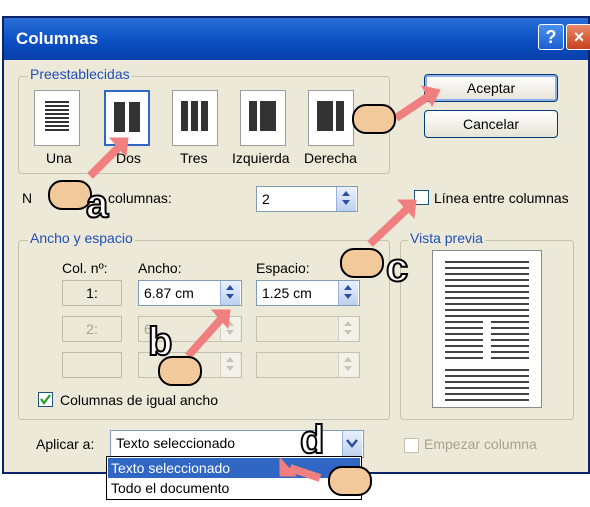  What do you see at coordinates (501, 198) in the screenshot?
I see `line-between-label: Línea entre columnas` at bounding box center [501, 198].